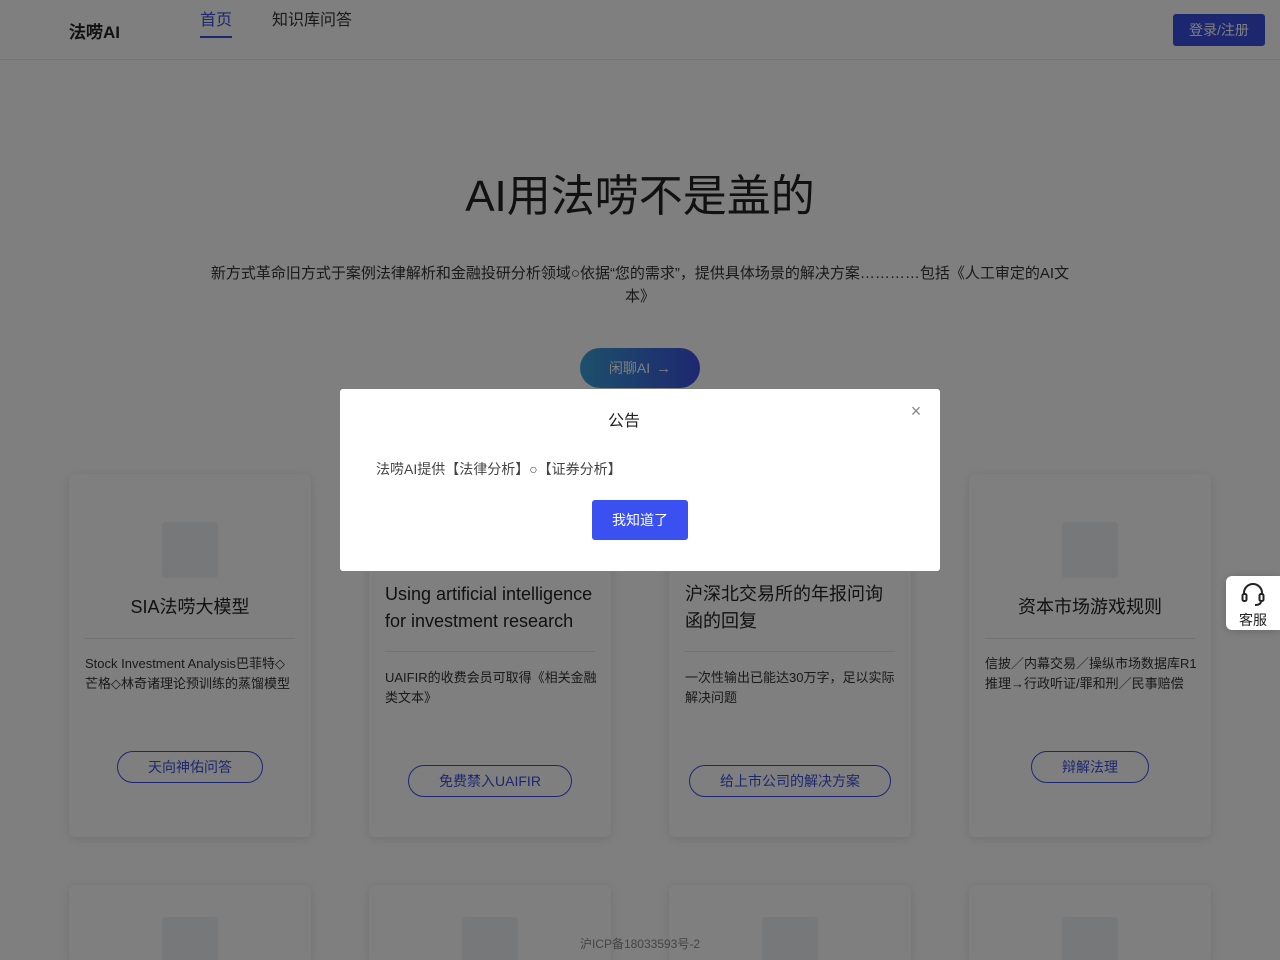 The width and height of the screenshot is (1280, 960). What do you see at coordinates (640, 480) in the screenshot?
I see `announcement-modal: 公告 × 法唠AI提供【法律分析】○【证券分析】 我知道了` at bounding box center [640, 480].